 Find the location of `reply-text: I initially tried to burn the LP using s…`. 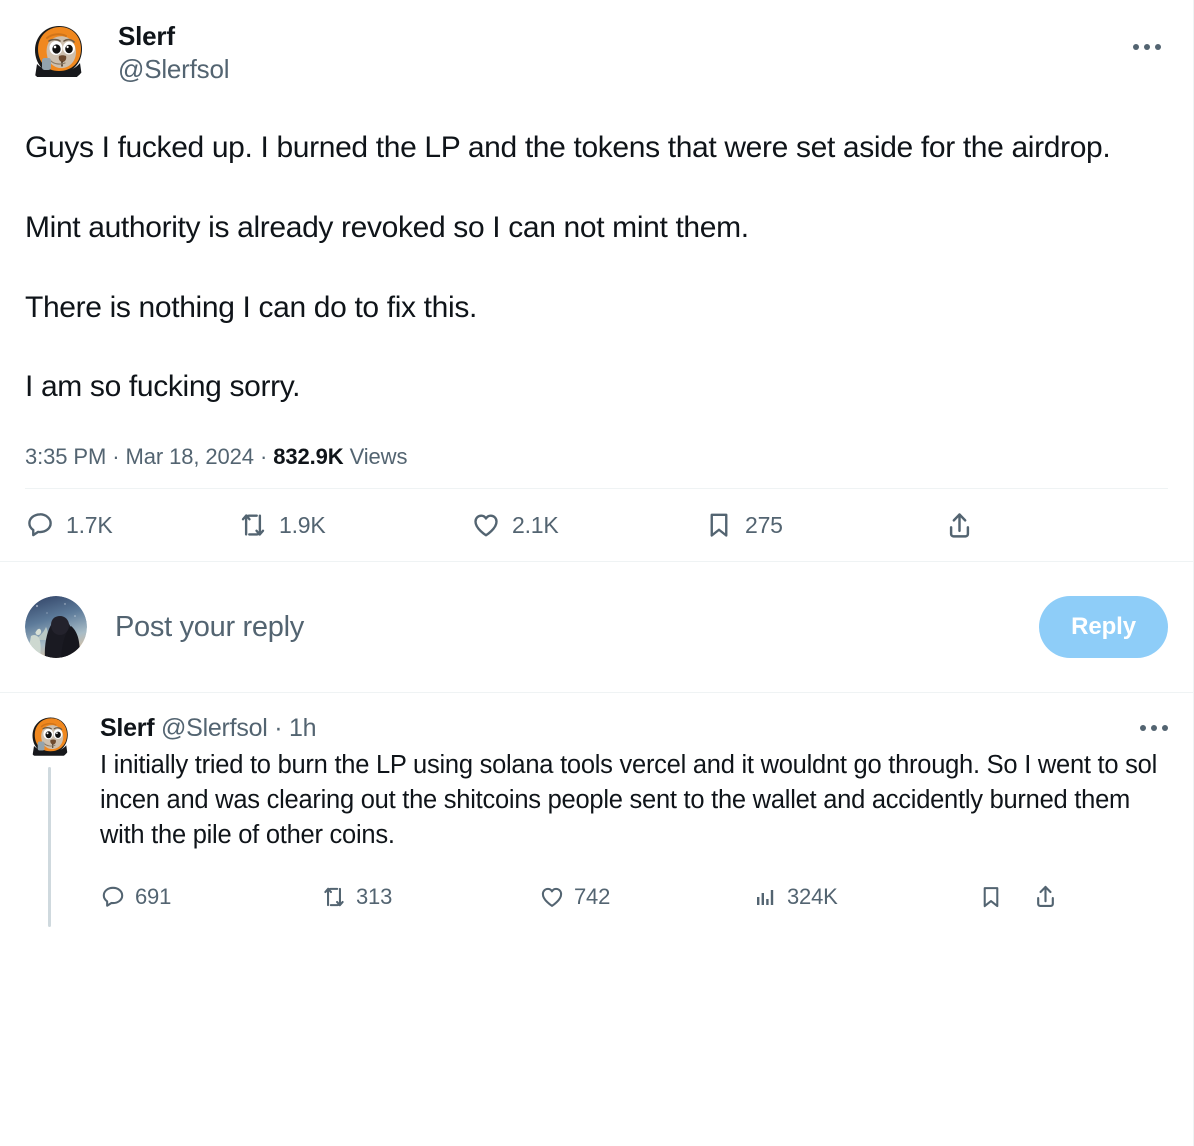

reply-text: I initially tried to burn the LP using s… is located at coordinates (629, 800).